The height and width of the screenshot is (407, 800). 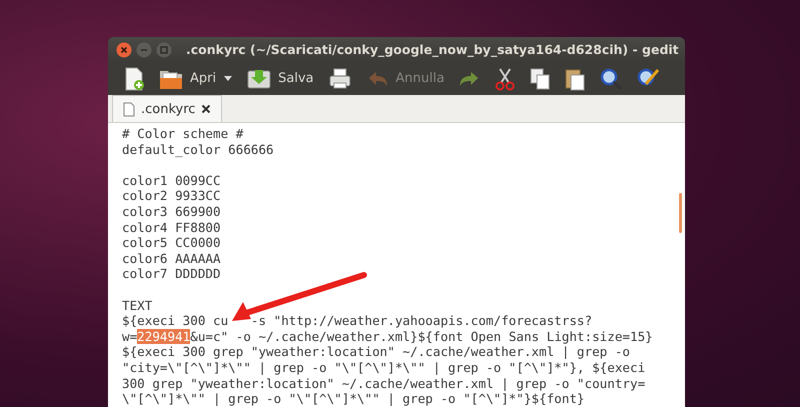 I want to click on code-line: w=2294941&u=c" -o ~/.cache/weather.xml}${font Open Sans Light:size=15}, so click(x=388, y=336).